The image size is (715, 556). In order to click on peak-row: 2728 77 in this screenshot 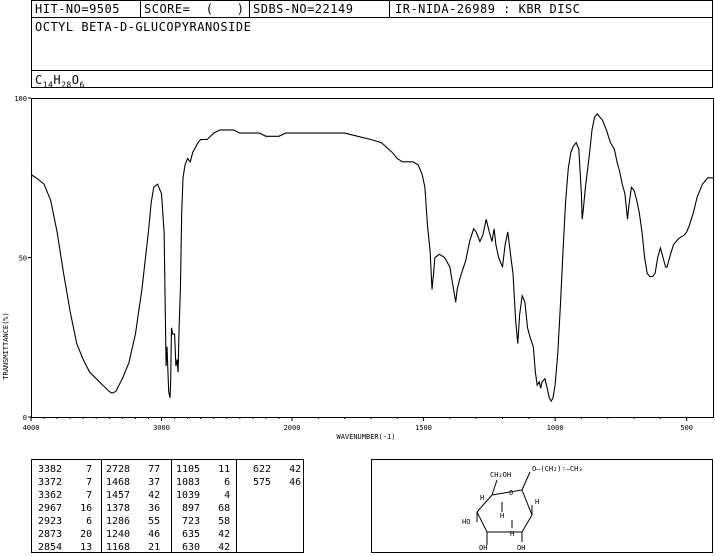, I will do `click(133, 469)`.